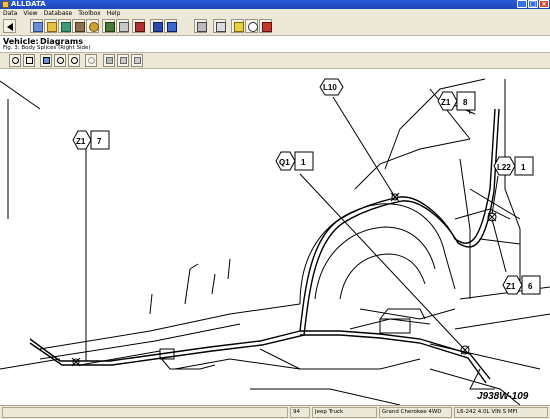  I want to click on print-diagram-button, so click(109, 60).